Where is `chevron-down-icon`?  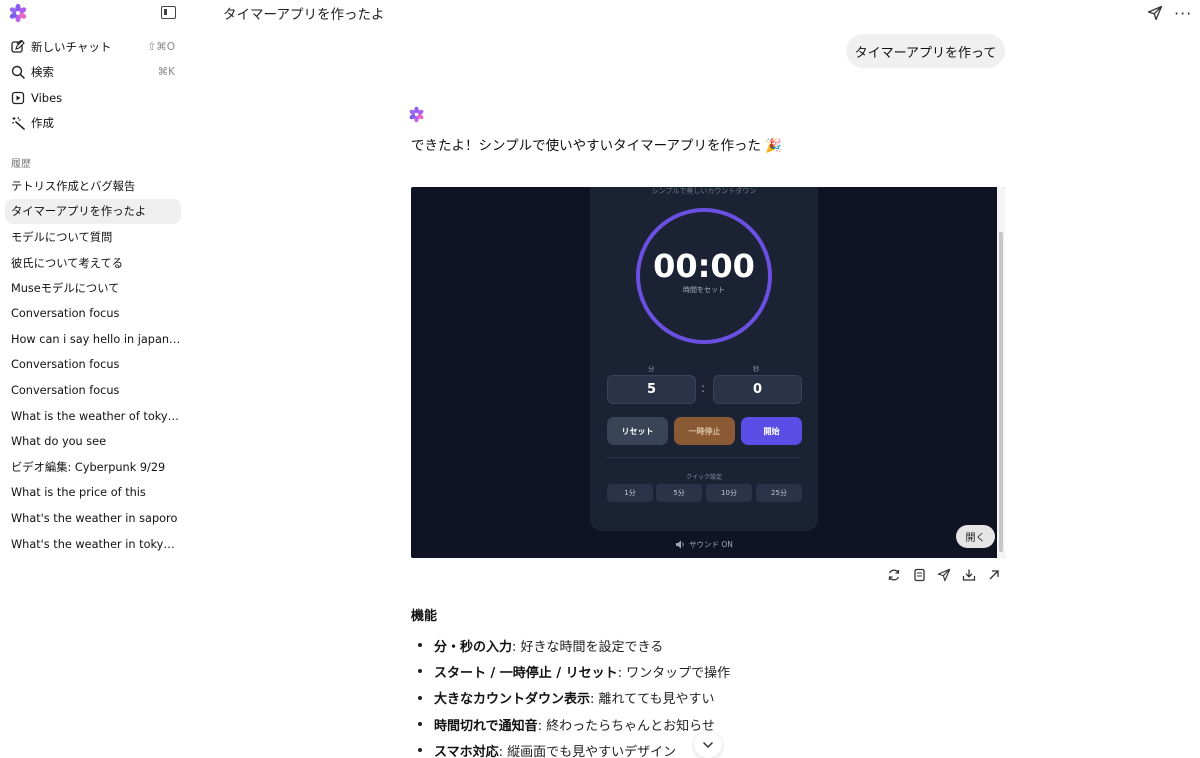 chevron-down-icon is located at coordinates (708, 745).